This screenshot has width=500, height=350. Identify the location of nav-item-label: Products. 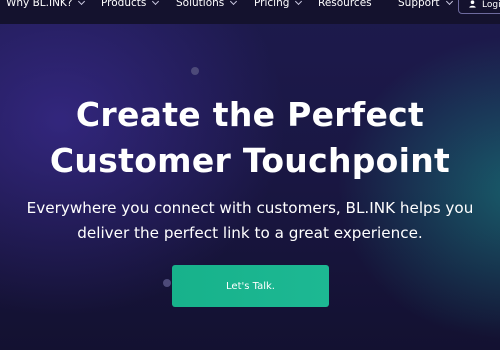
(124, 4).